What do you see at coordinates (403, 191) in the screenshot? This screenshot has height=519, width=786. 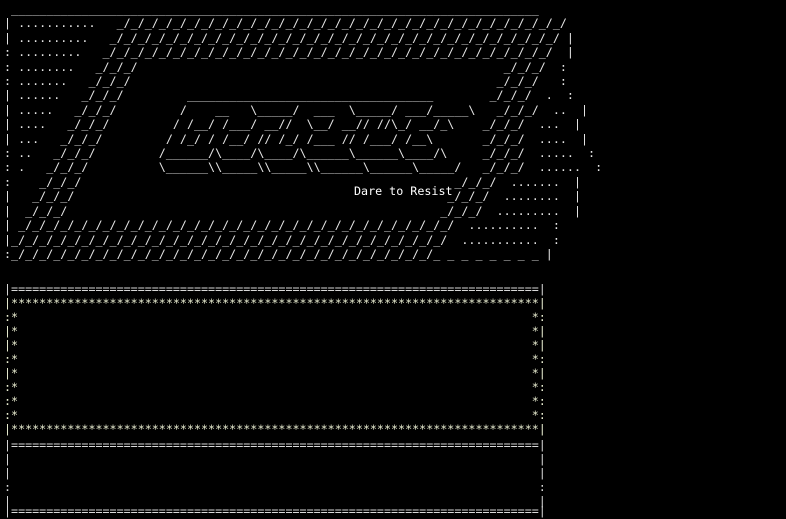 I see `tagline-text: Dare to Resist` at bounding box center [403, 191].